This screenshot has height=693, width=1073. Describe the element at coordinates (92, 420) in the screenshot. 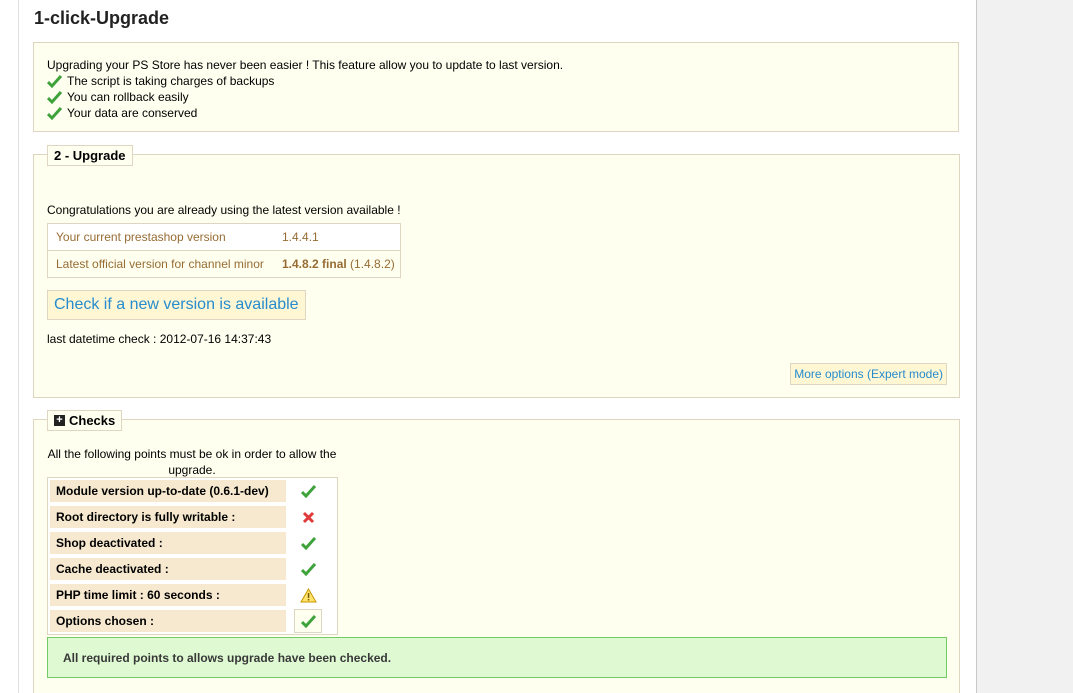

I see `checks-legend-label: Checks` at that location.